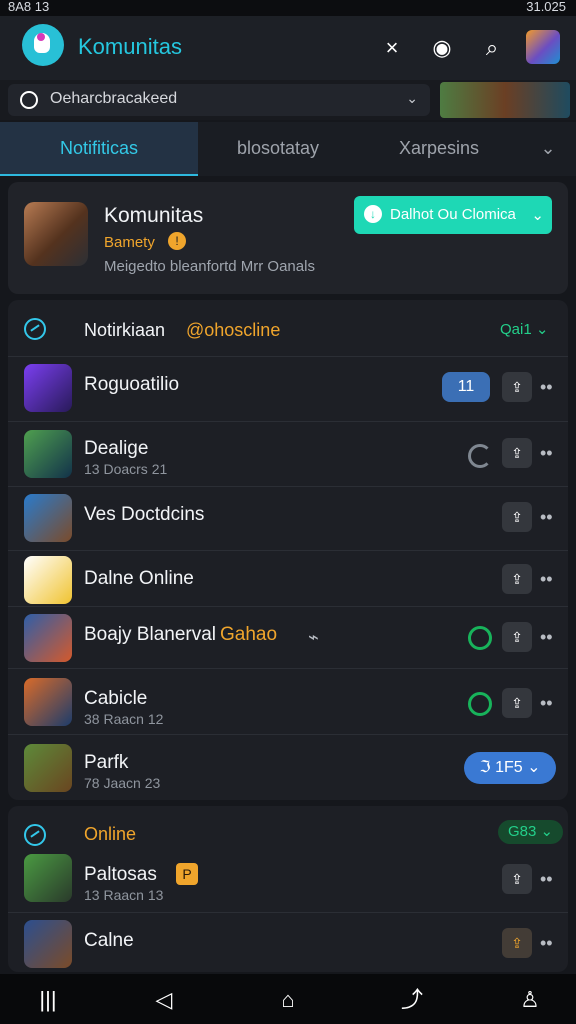 This screenshot has height=1024, width=576. Describe the element at coordinates (373, 214) in the screenshot. I see `download-icon: ↓` at that location.